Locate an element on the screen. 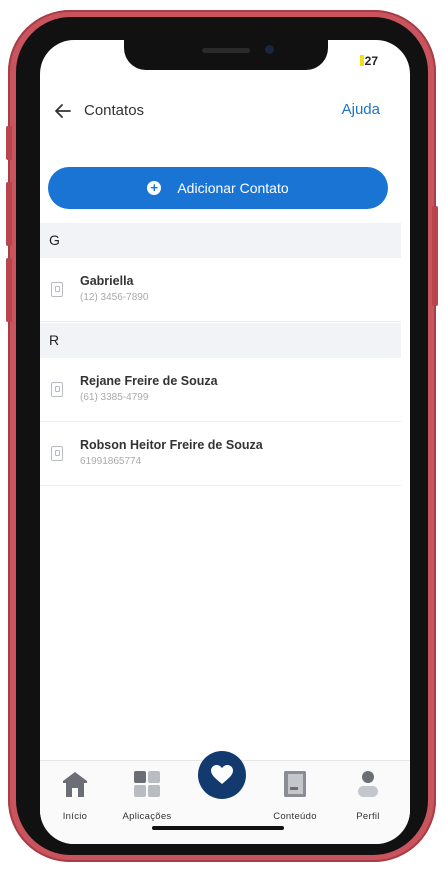 This screenshot has width=444, height=871. nav-label-aplicacoes: Aplicações is located at coordinates (147, 816).